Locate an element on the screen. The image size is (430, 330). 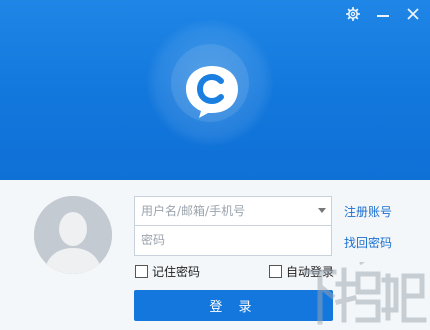
register-account-link: 注册账号 is located at coordinates (368, 211).